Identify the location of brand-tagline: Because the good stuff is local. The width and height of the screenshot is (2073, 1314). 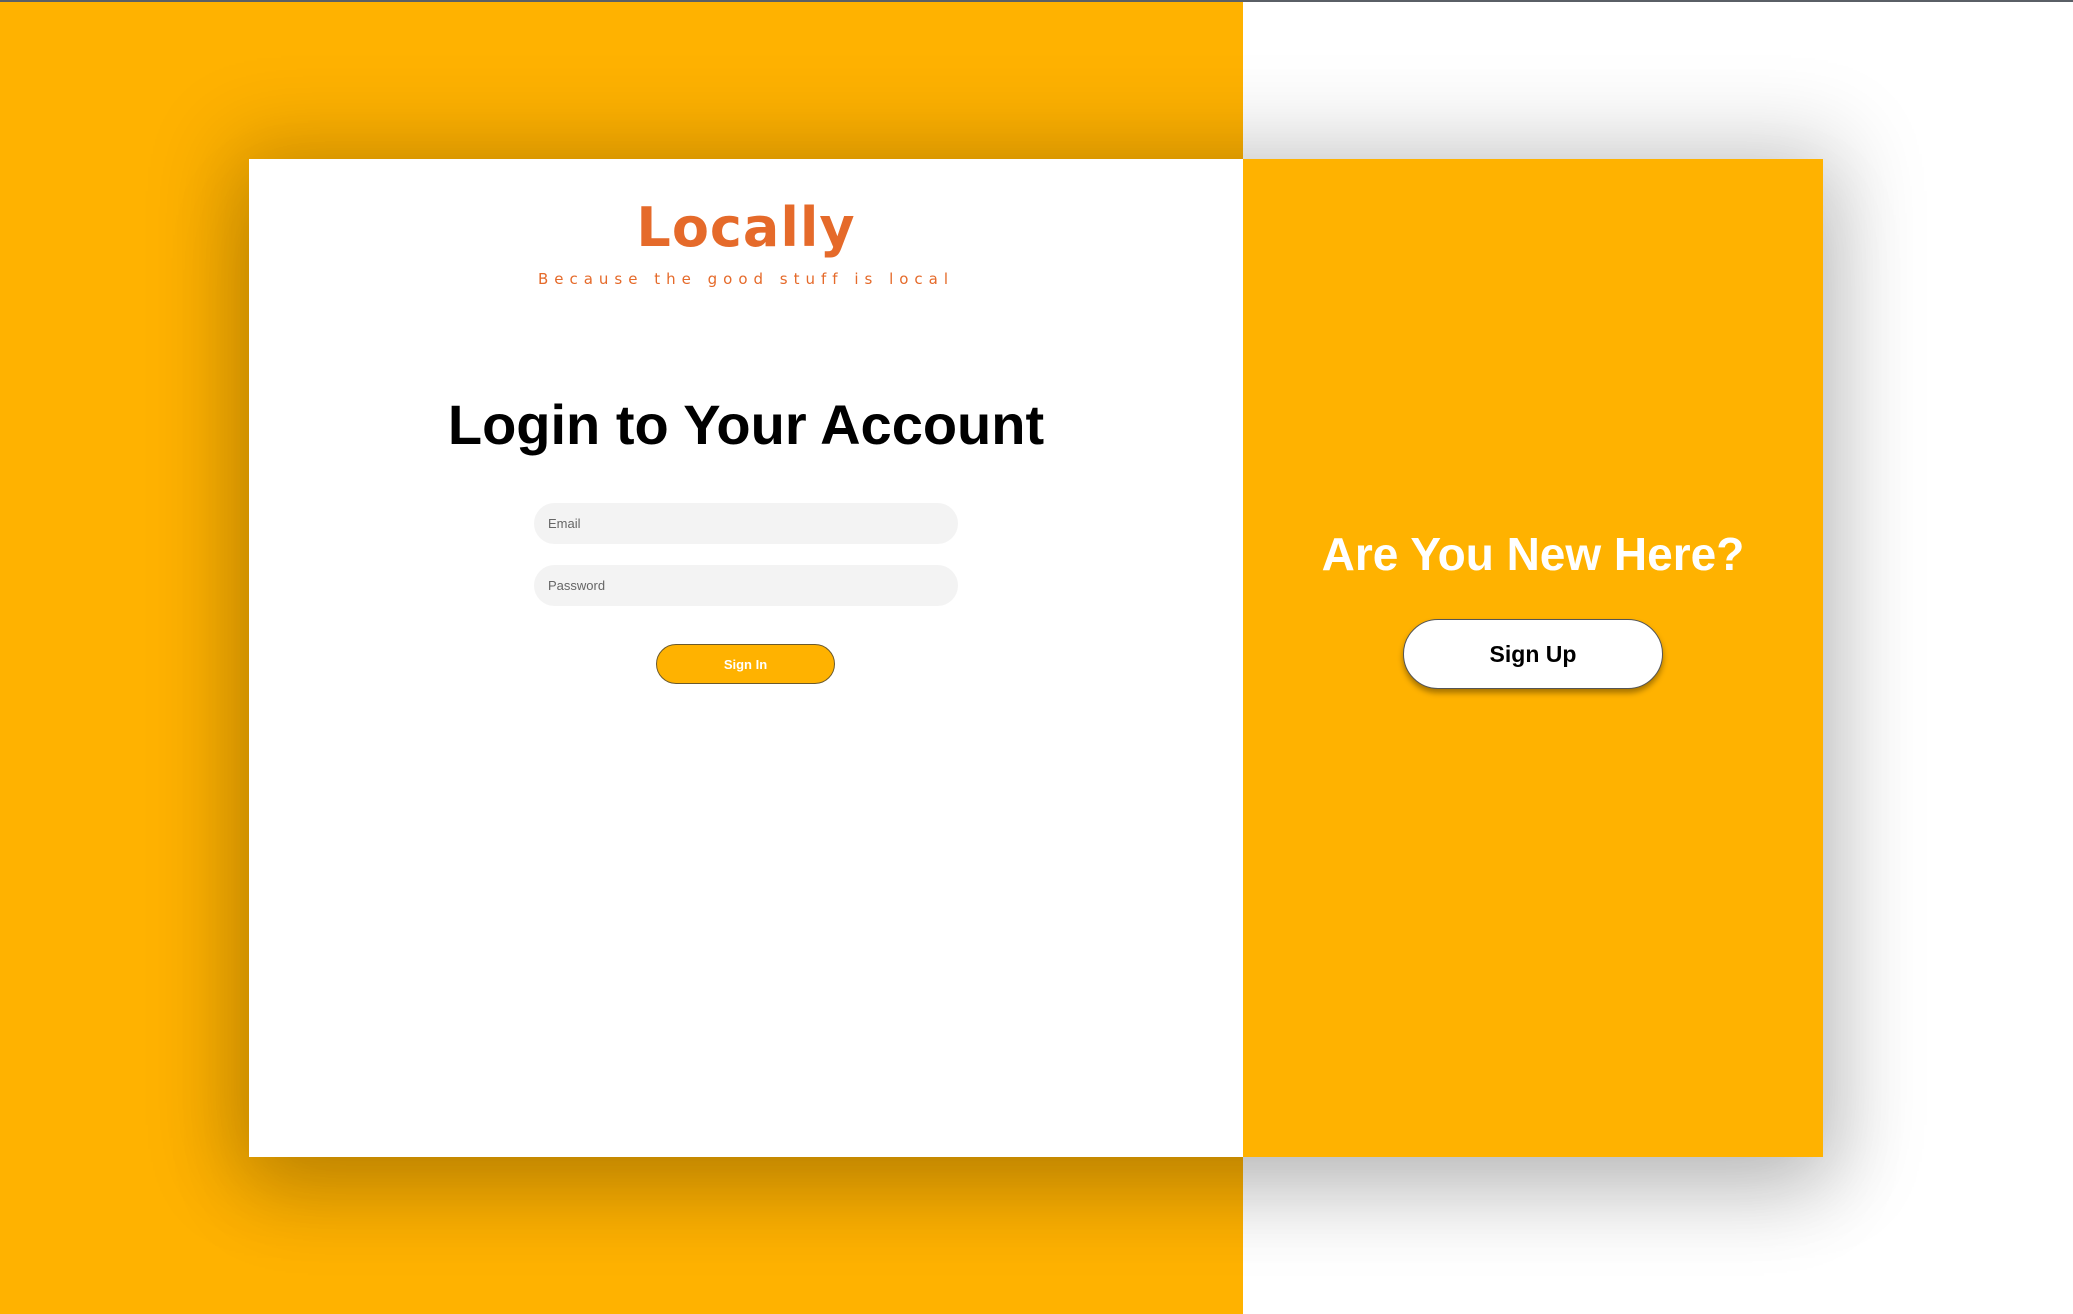
(746, 279).